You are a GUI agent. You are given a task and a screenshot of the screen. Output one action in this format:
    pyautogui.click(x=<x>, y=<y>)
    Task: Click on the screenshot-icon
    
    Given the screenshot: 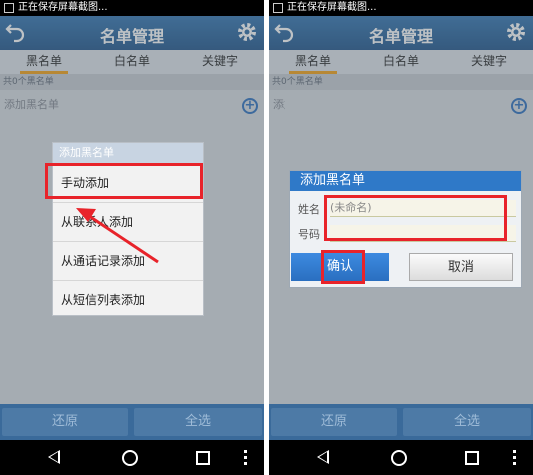 What is the action you would take?
    pyautogui.click(x=278, y=8)
    